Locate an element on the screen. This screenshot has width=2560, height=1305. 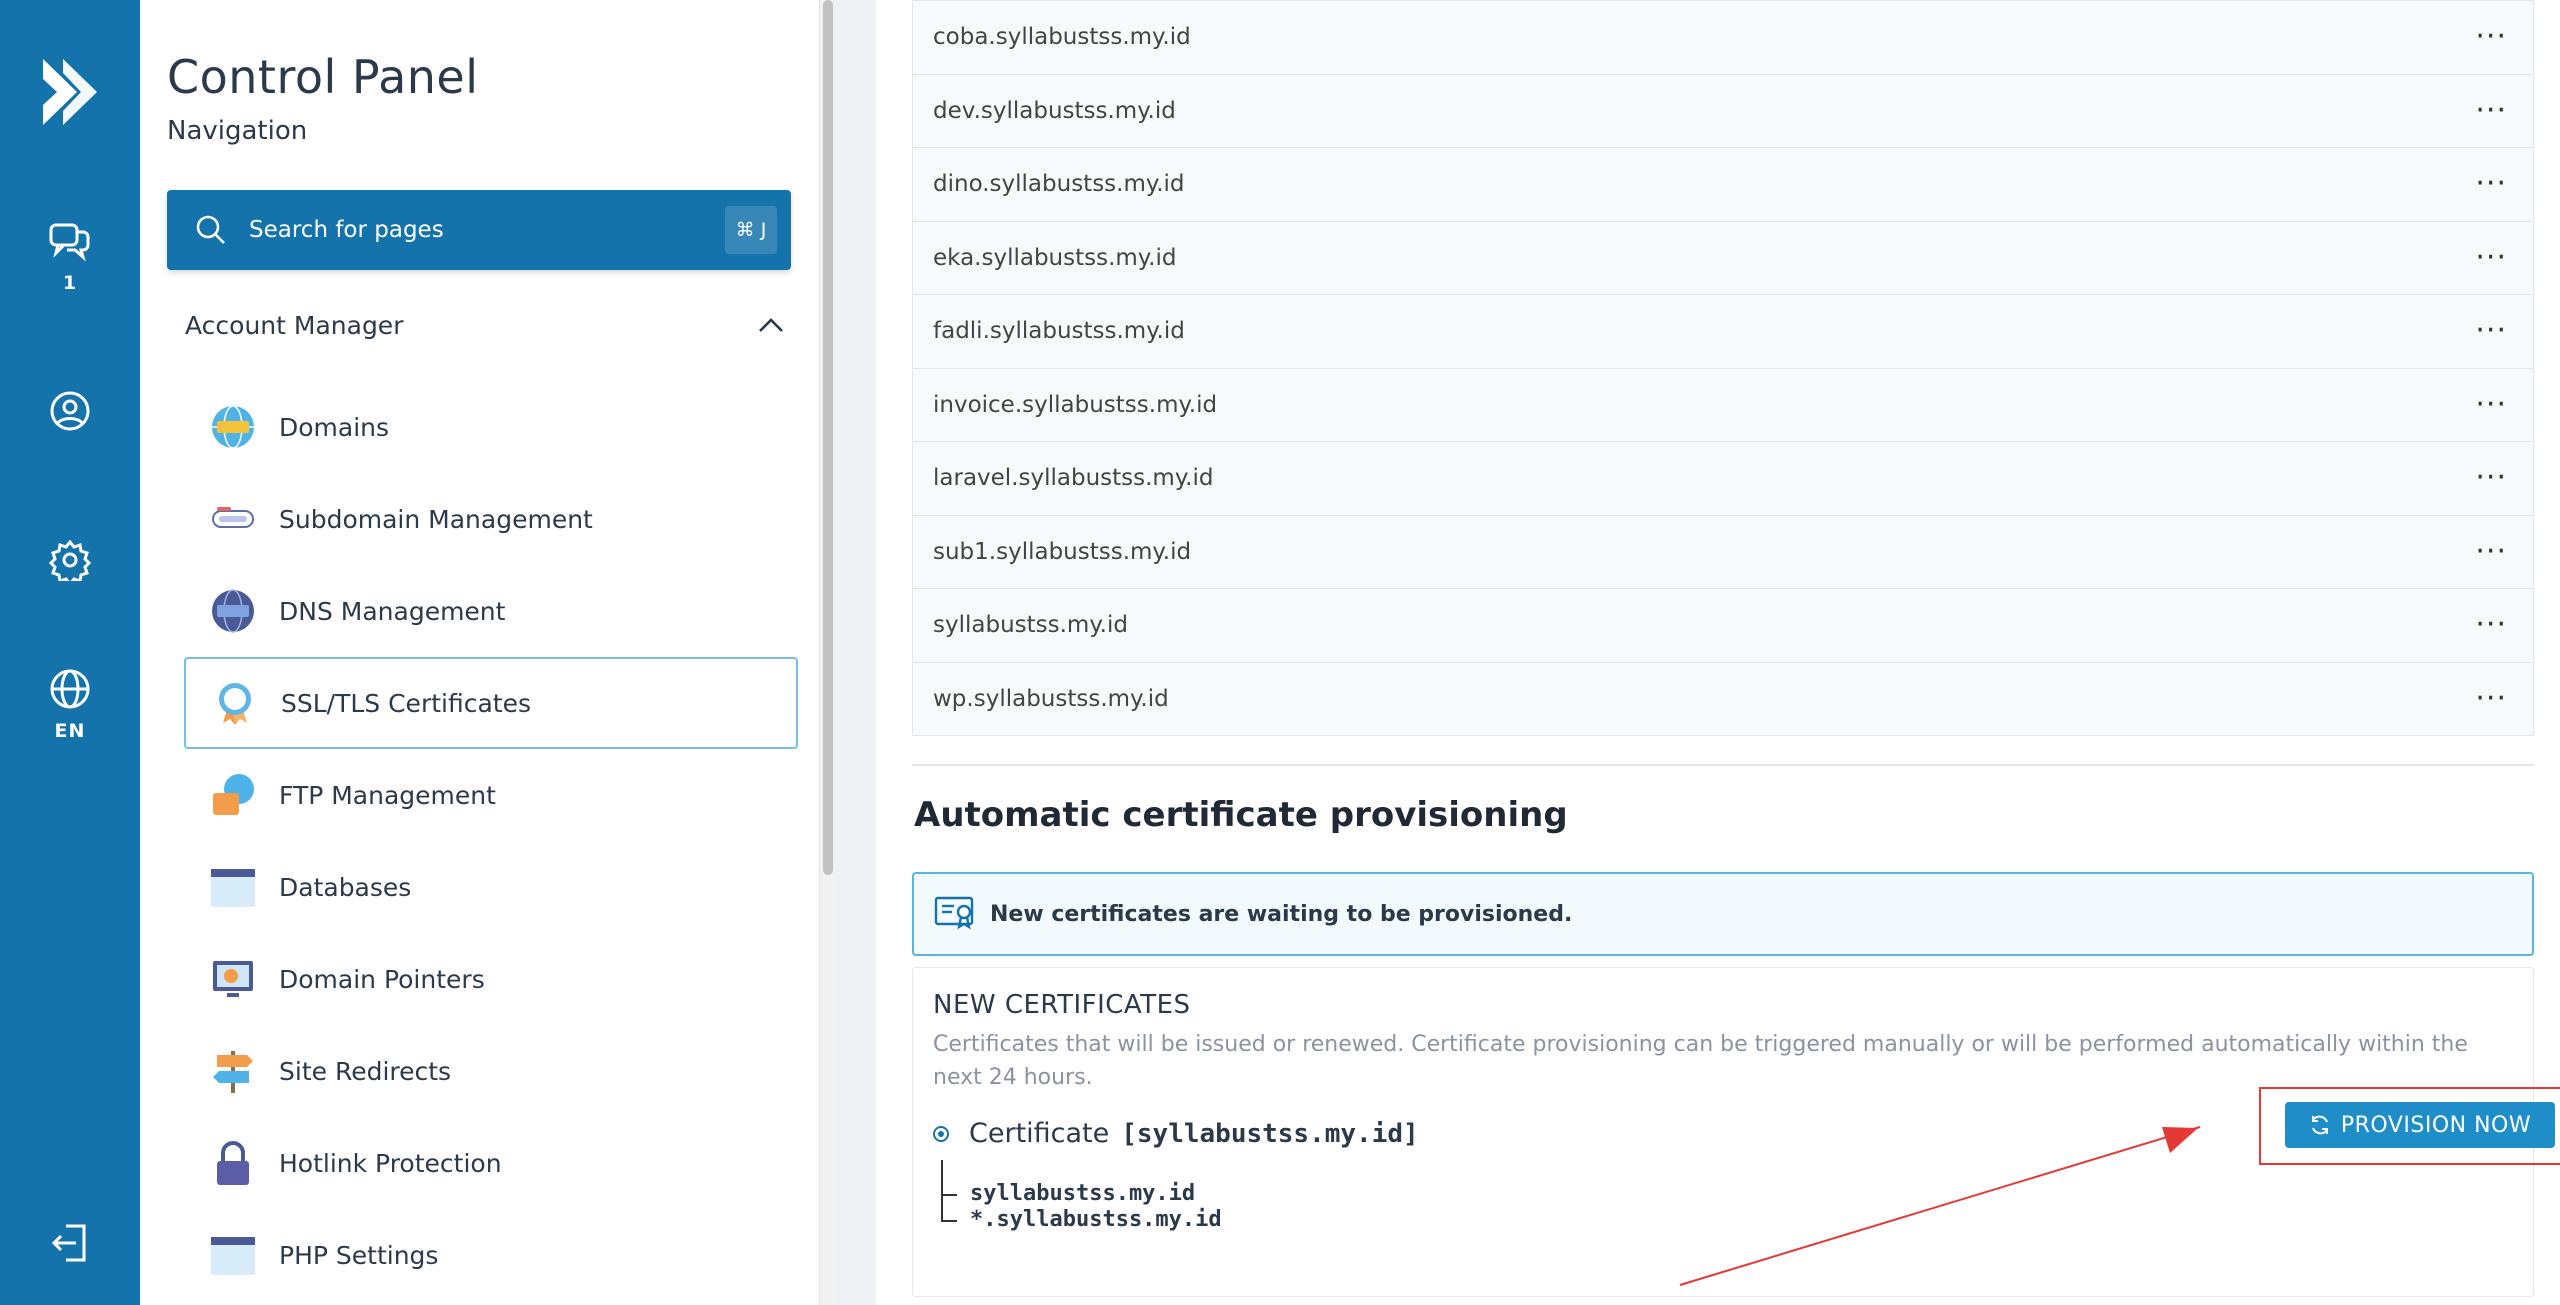
gear-icon is located at coordinates (70, 560).